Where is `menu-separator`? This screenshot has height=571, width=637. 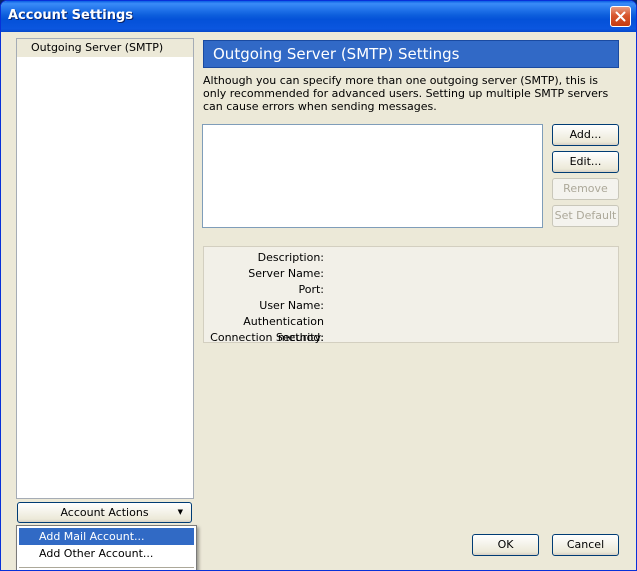 menu-separator is located at coordinates (106, 567).